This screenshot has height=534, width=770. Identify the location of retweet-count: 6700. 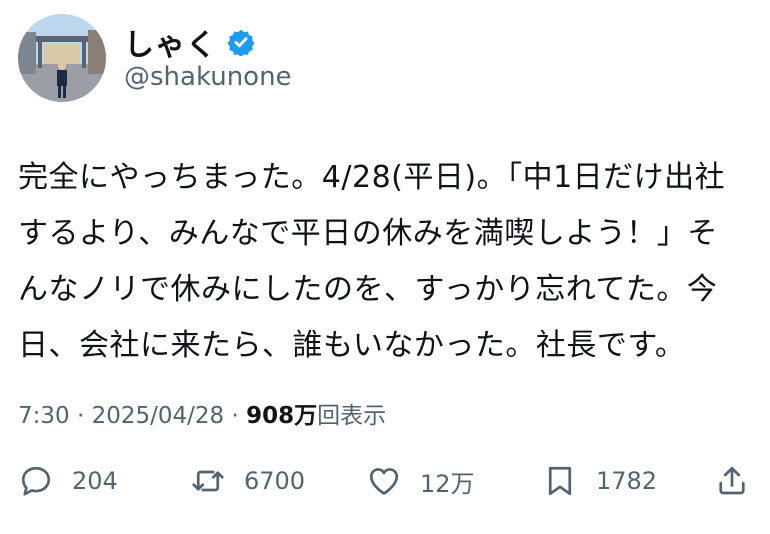
(275, 481).